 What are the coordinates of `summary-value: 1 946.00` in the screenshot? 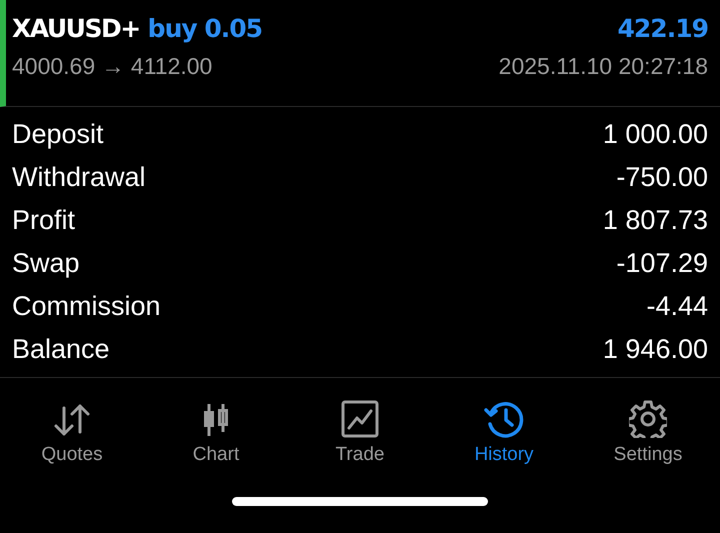 It's located at (655, 349).